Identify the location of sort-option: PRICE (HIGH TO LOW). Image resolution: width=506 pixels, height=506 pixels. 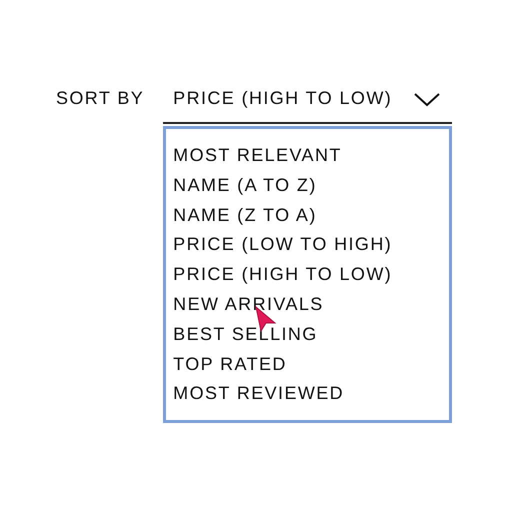
(311, 275).